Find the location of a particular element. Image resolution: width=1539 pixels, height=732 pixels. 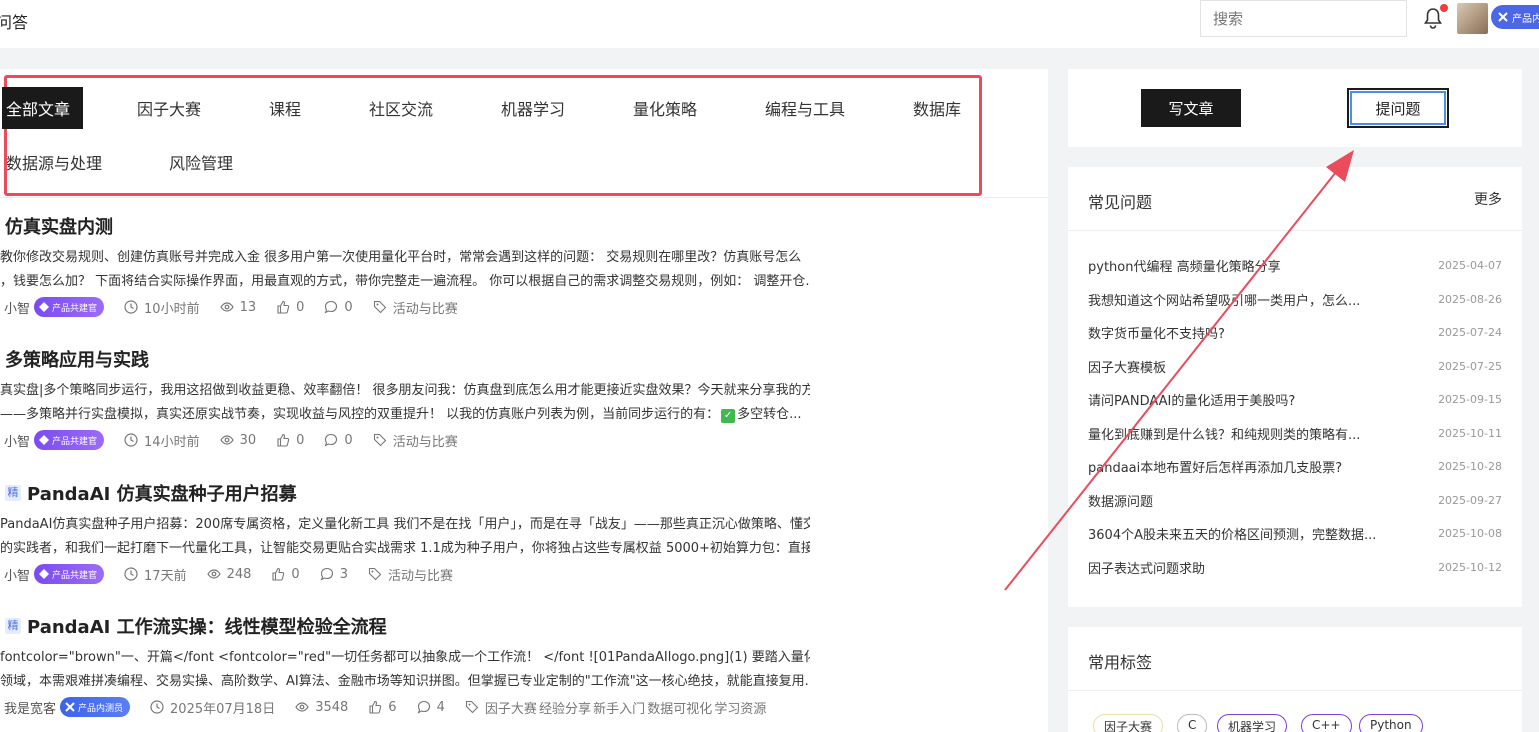

category-highlight-box is located at coordinates (493, 135).